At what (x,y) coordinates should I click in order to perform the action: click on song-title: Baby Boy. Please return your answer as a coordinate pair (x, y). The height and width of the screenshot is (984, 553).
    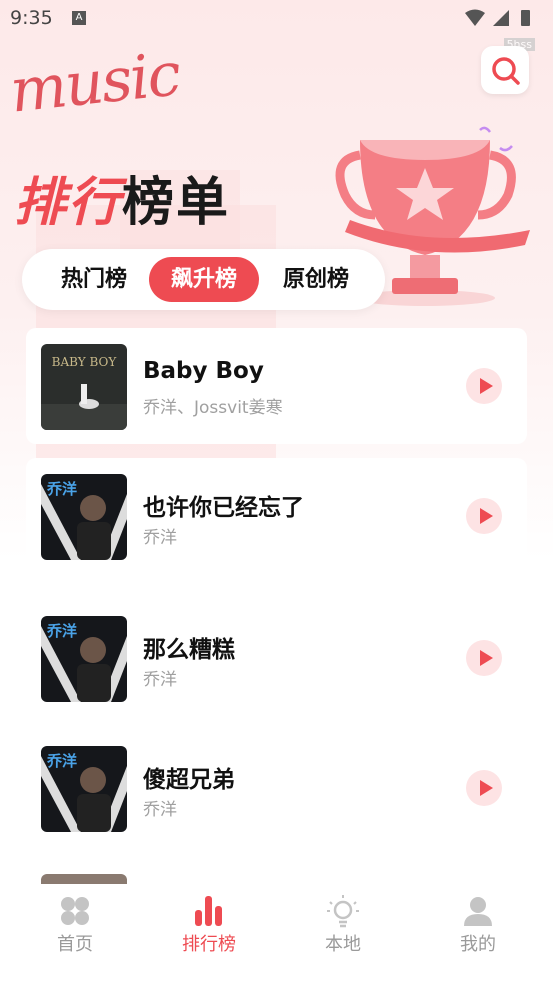
    Looking at the image, I should click on (203, 371).